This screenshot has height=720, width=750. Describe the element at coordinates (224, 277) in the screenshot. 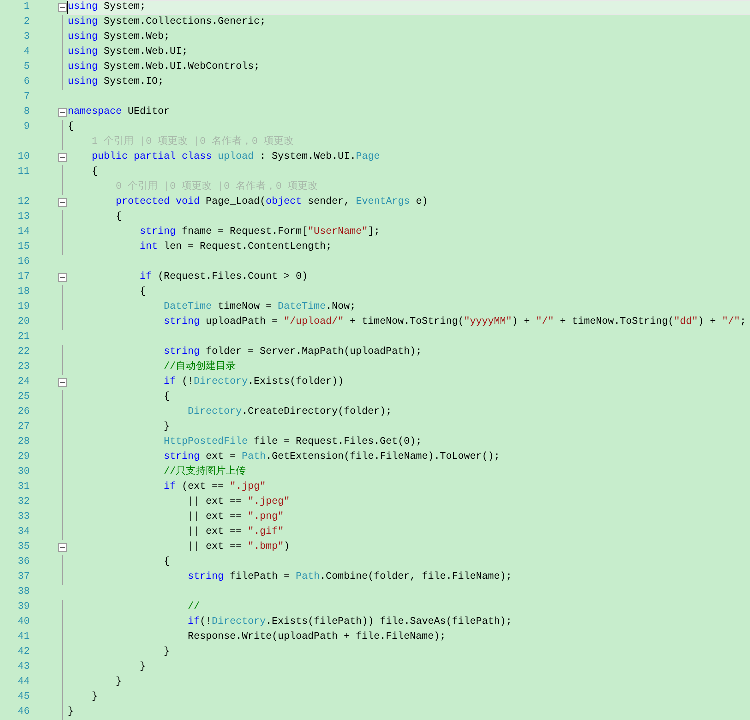

I see `code-line: if (Request.Files.Count > 0)` at that location.